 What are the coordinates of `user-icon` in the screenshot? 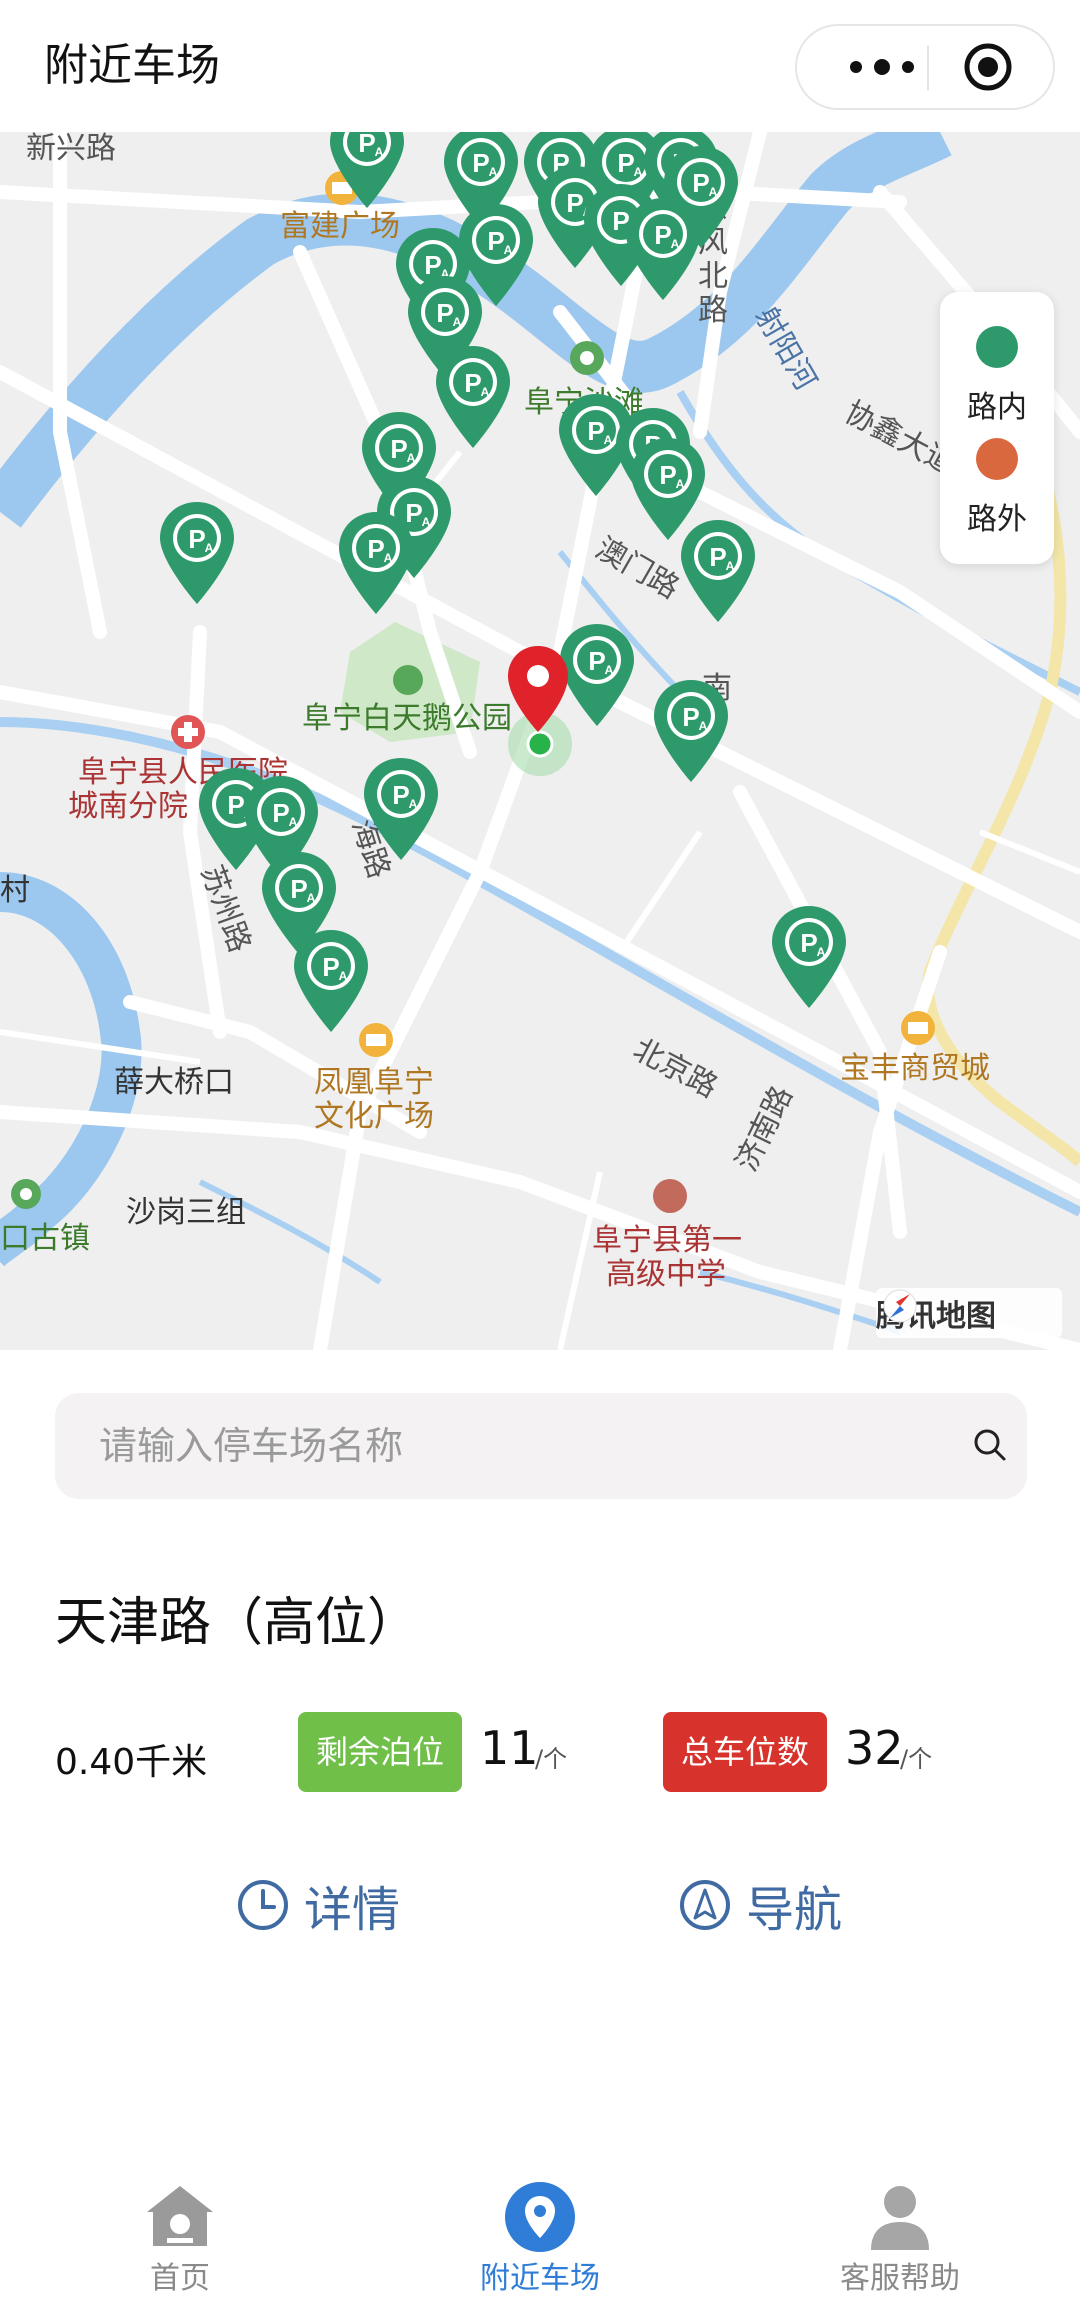 It's located at (900, 2218).